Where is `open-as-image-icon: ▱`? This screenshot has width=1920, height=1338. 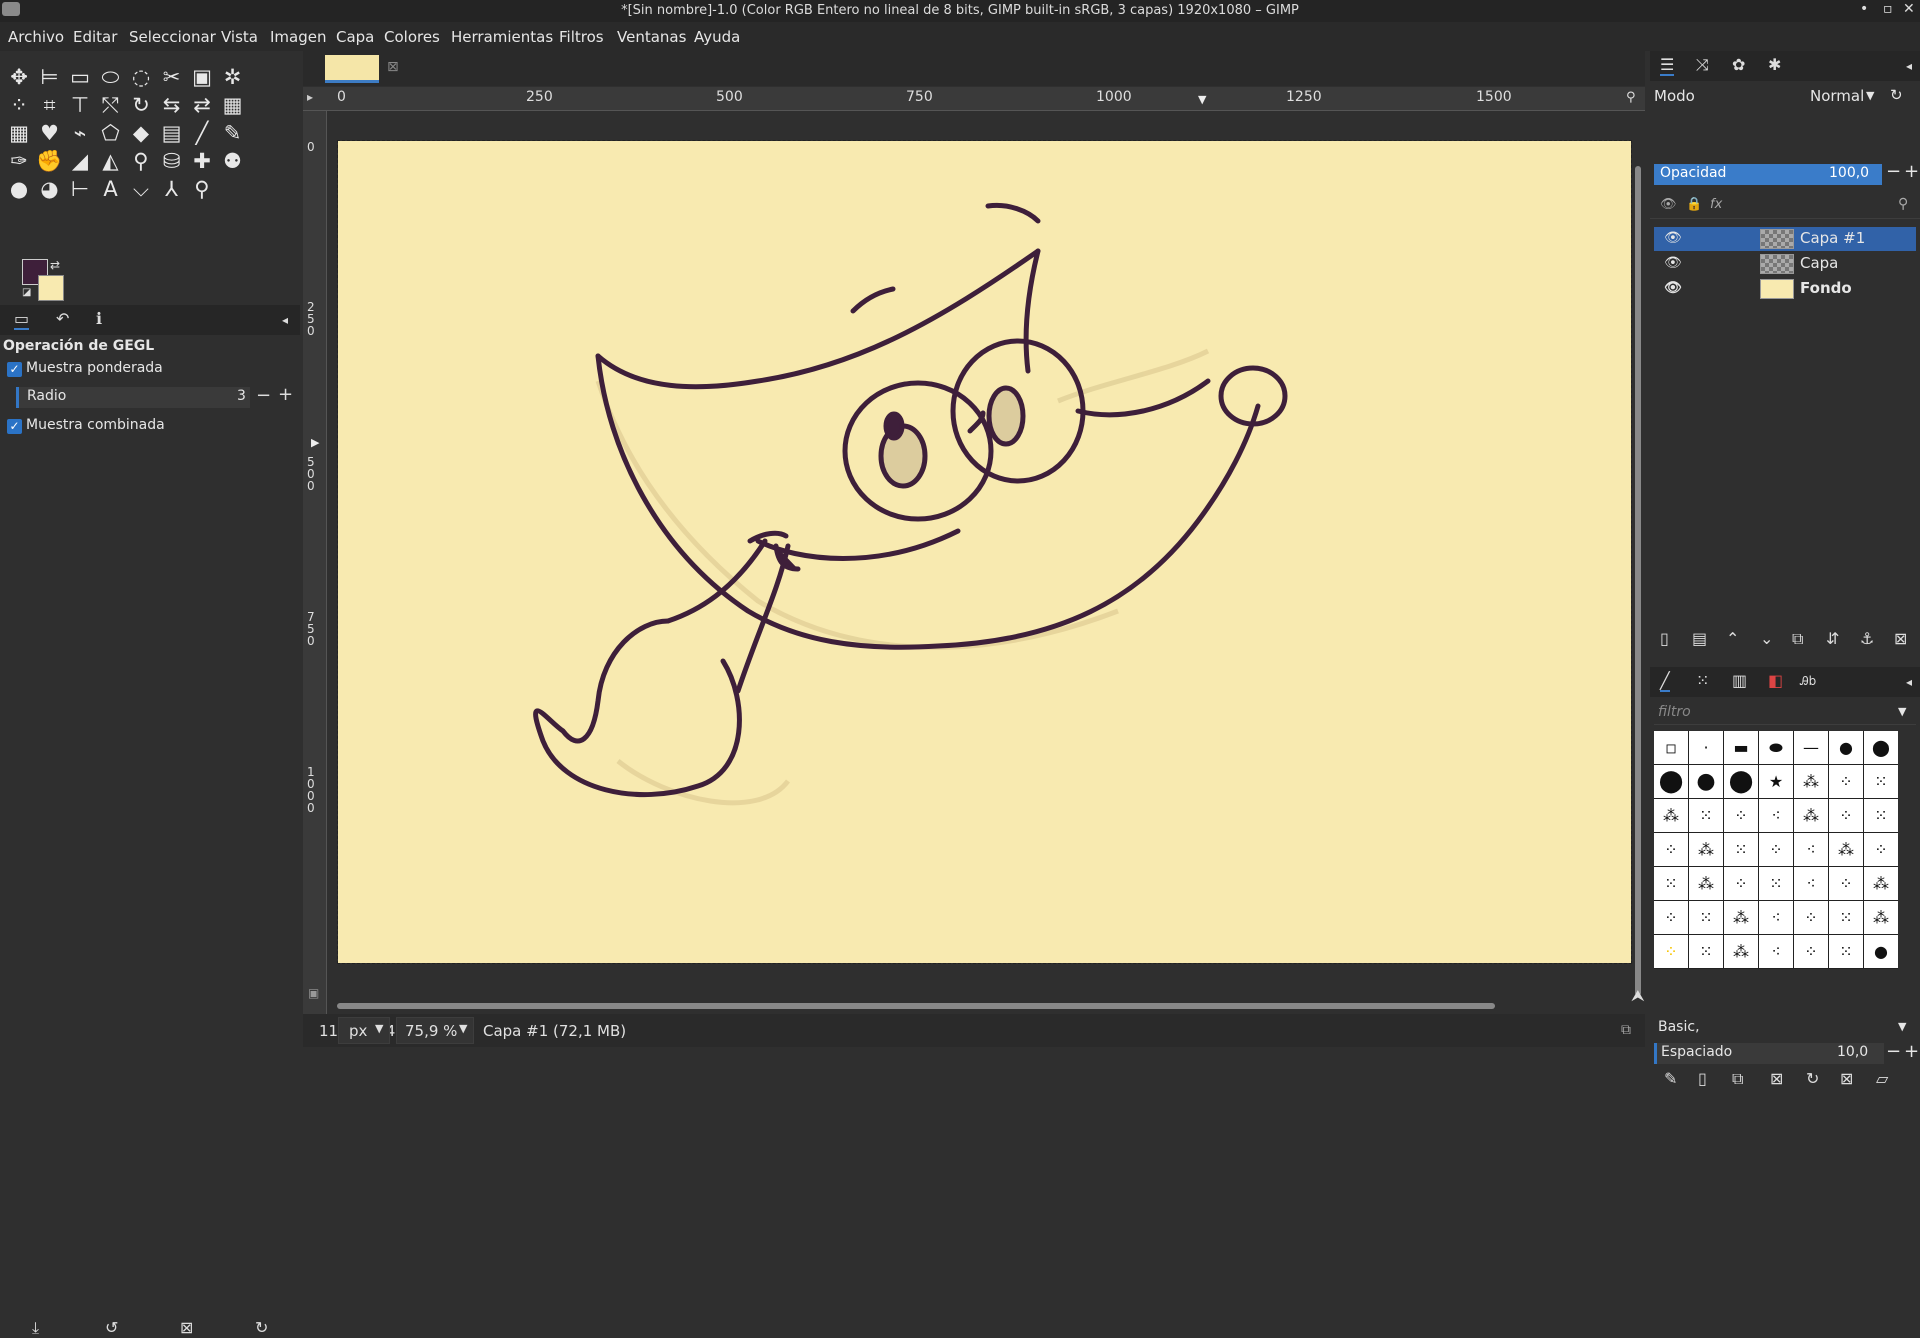 open-as-image-icon: ▱ is located at coordinates (1882, 1078).